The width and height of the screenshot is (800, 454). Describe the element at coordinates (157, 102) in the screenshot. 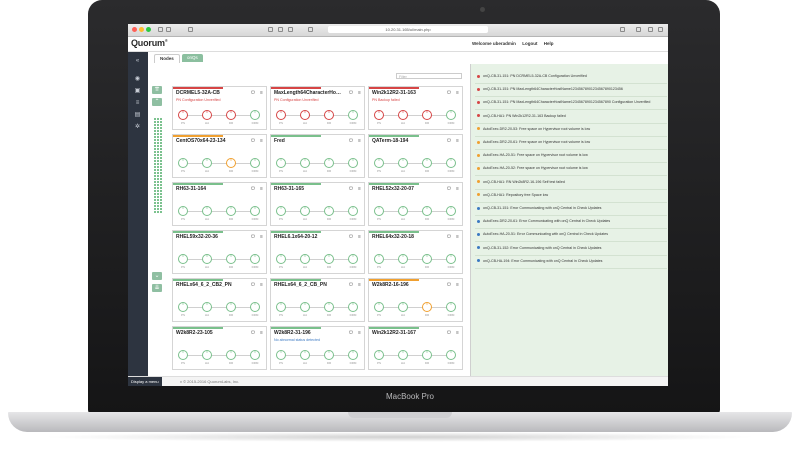

I see `scroll-up-button: ⌃` at that location.